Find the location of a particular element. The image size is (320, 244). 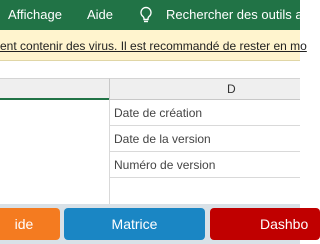

tab-affichage: Affichage is located at coordinates (35, 14).